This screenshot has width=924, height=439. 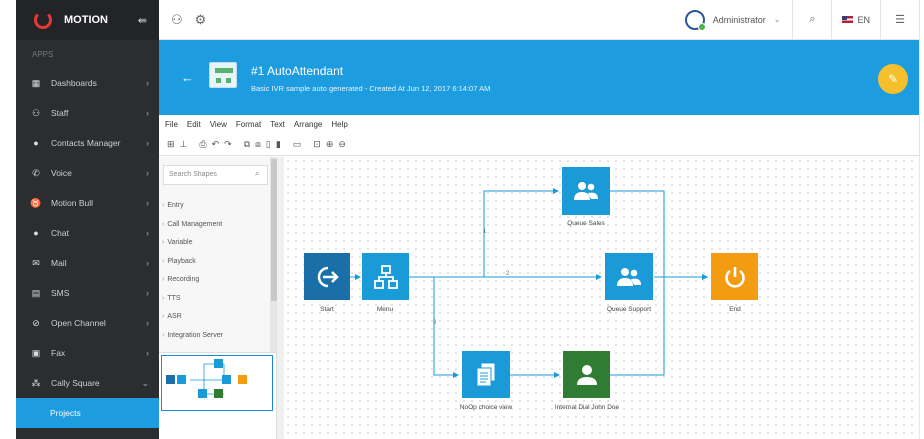 I want to click on users-icon: ⚇, so click(x=177, y=20).